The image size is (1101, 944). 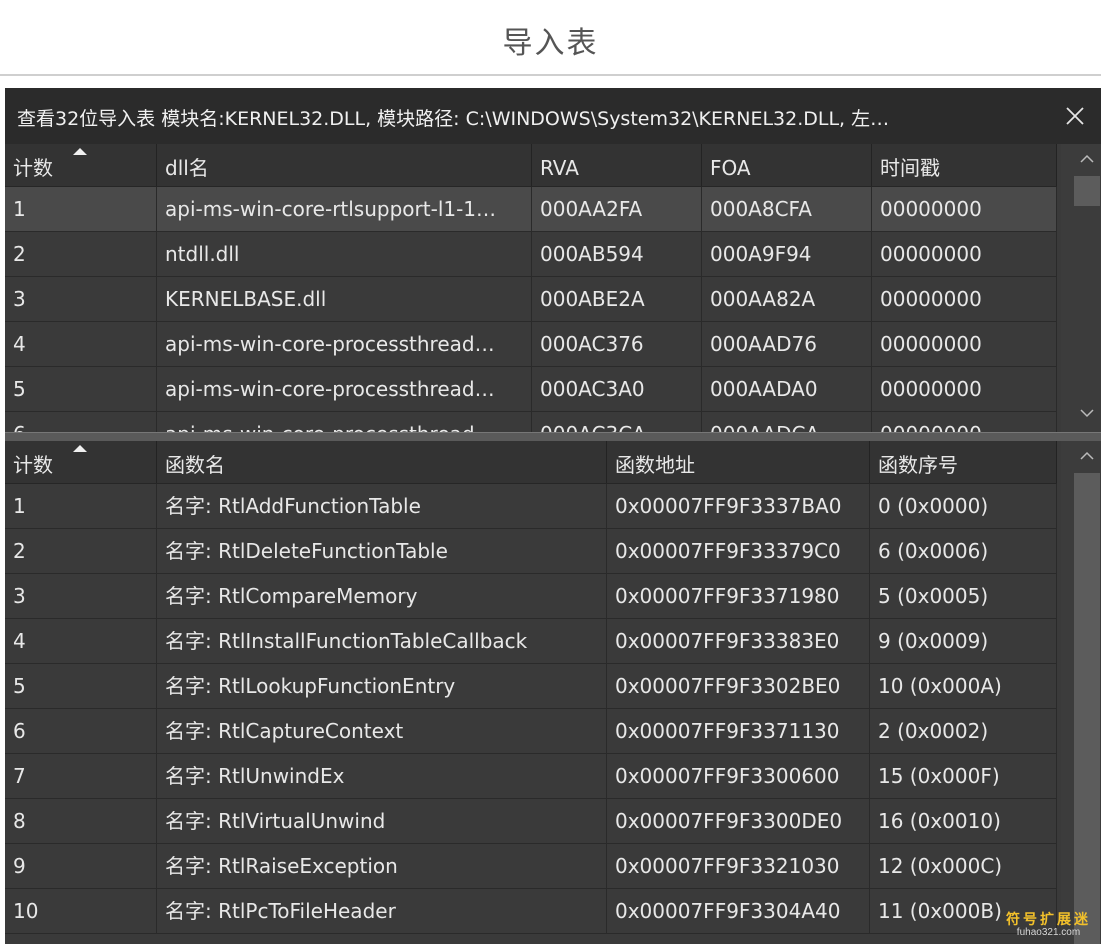 I want to click on func-name-cell: 名字: RtlAddFunctionTable, so click(x=382, y=506).